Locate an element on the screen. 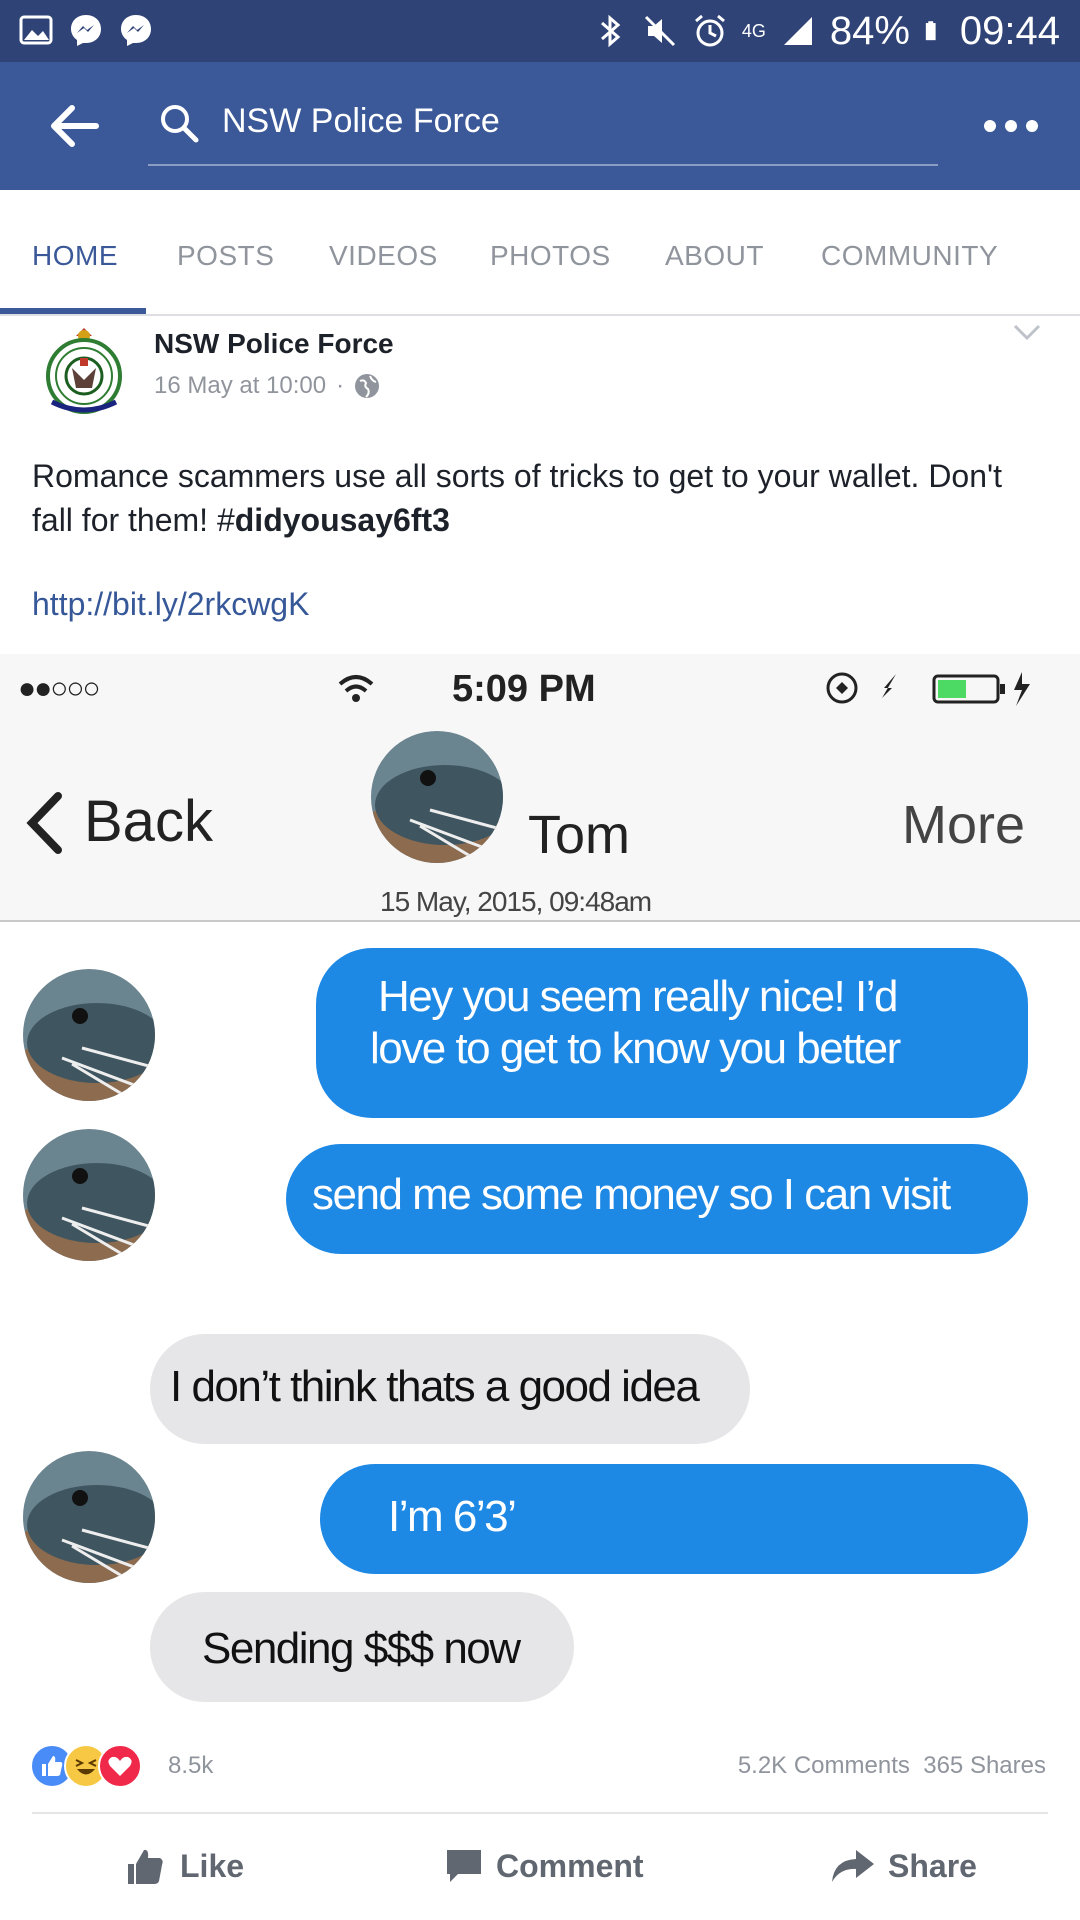  search-input: NSW Police Force is located at coordinates (543, 123).